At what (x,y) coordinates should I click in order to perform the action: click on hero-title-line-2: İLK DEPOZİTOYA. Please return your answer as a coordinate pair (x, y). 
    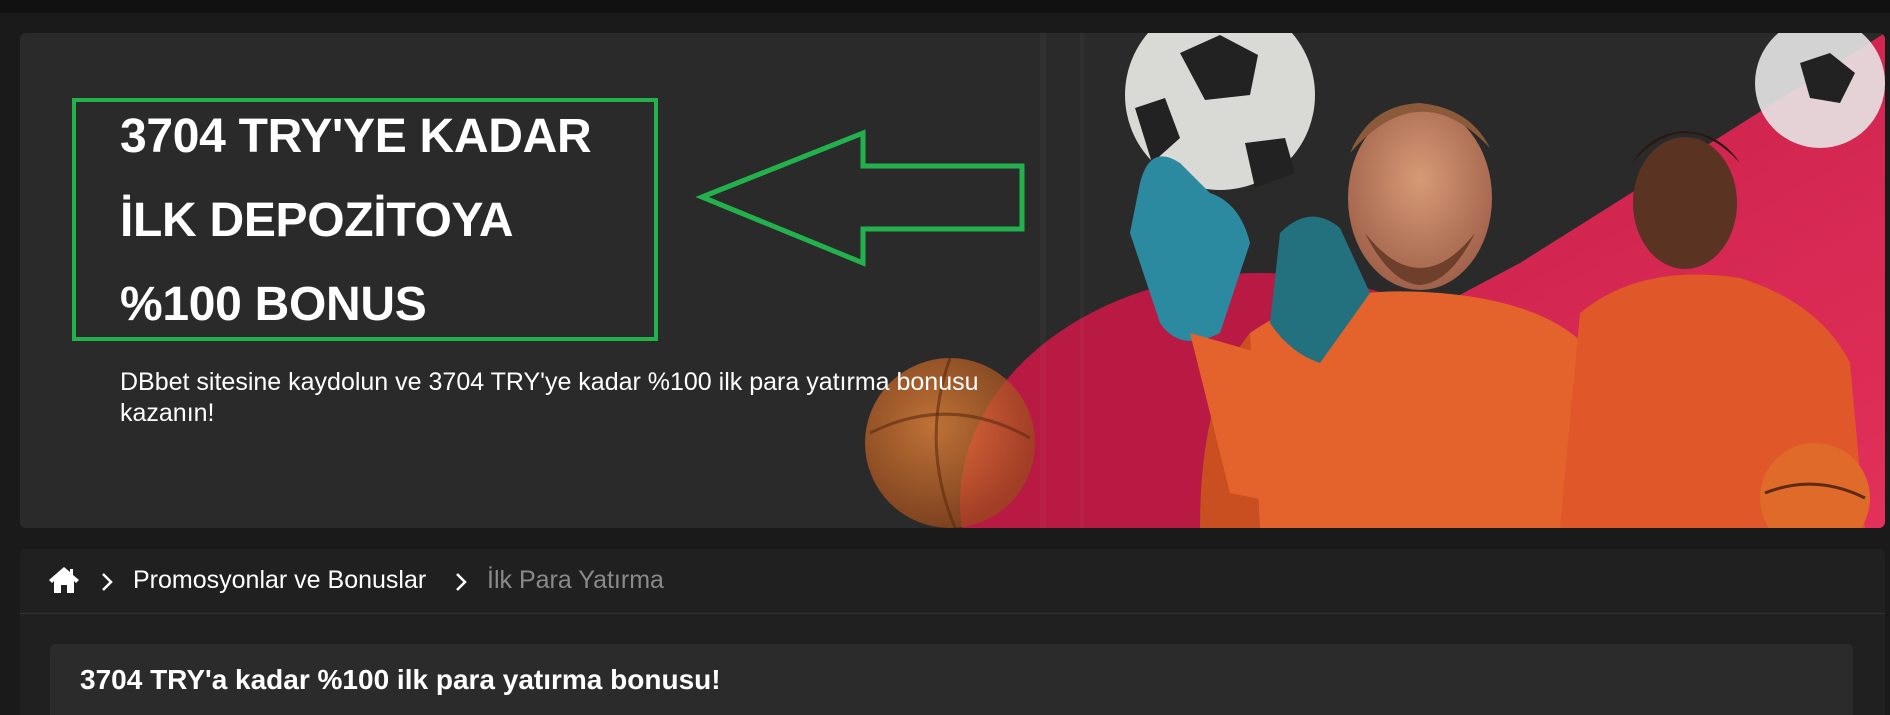
    Looking at the image, I should click on (317, 220).